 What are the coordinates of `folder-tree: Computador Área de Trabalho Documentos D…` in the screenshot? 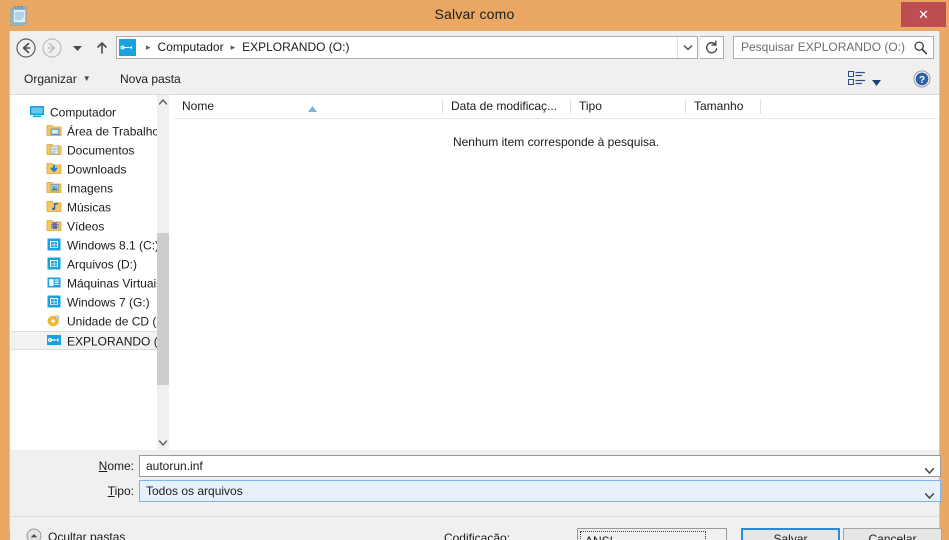 It's located at (89, 226).